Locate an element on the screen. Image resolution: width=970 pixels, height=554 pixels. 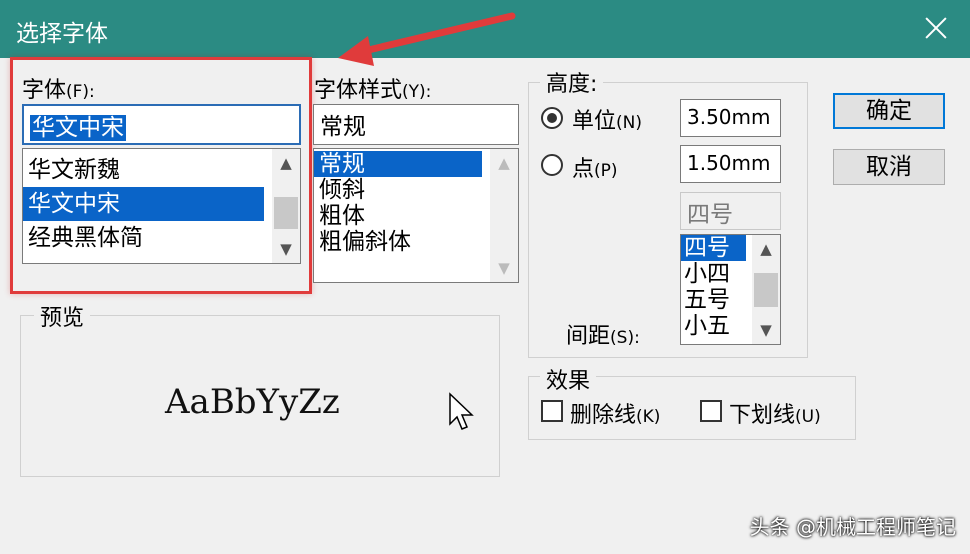
point-label: 点(P) is located at coordinates (595, 169).